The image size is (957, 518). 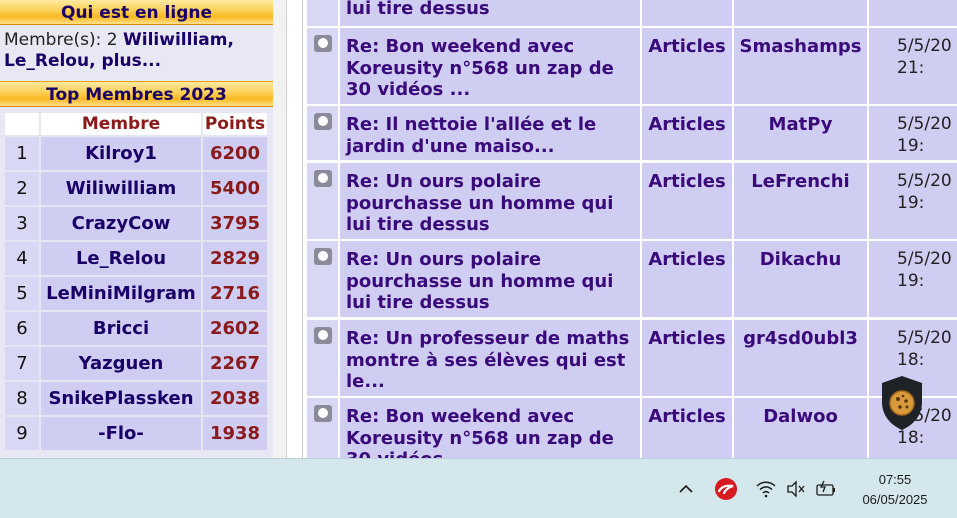 I want to click on points-cell: 2038, so click(x=235, y=398).